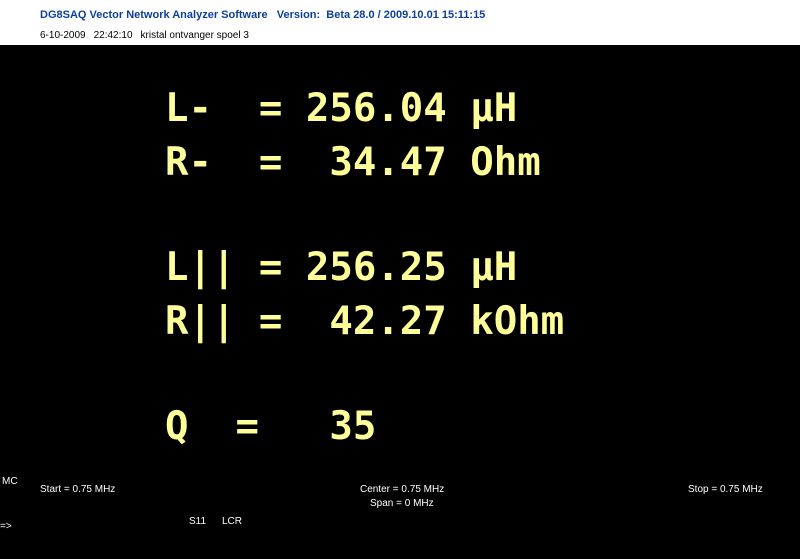  What do you see at coordinates (341, 267) in the screenshot?
I see `inductance-parallel-readout: L|| = 256.25 µH` at bounding box center [341, 267].